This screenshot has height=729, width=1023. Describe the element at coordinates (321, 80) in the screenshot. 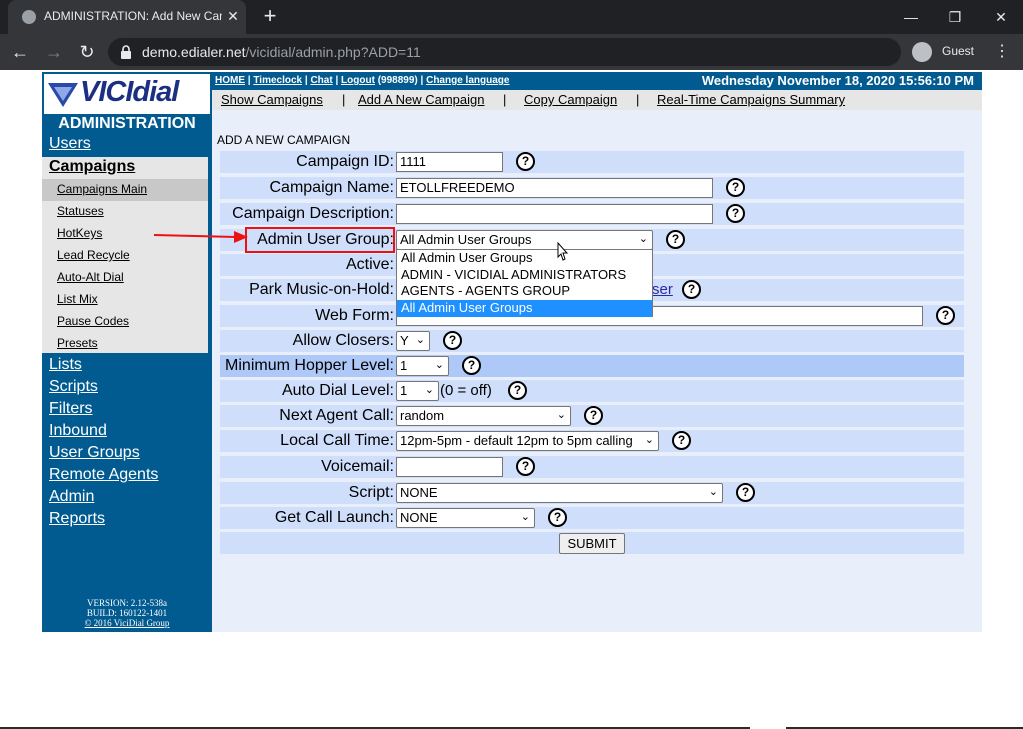

I see `chat-link: Chat` at that location.